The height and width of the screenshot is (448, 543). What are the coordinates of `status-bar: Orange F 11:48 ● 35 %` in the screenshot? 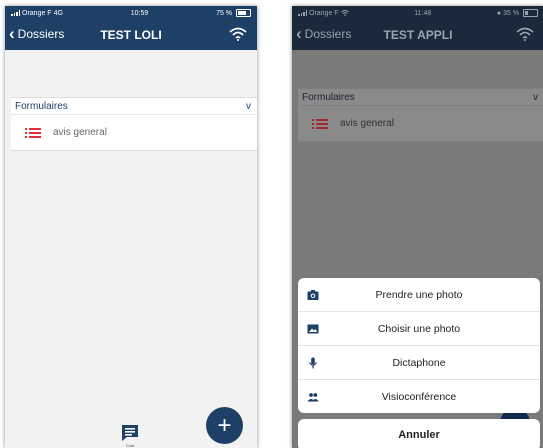 It's located at (417, 13).